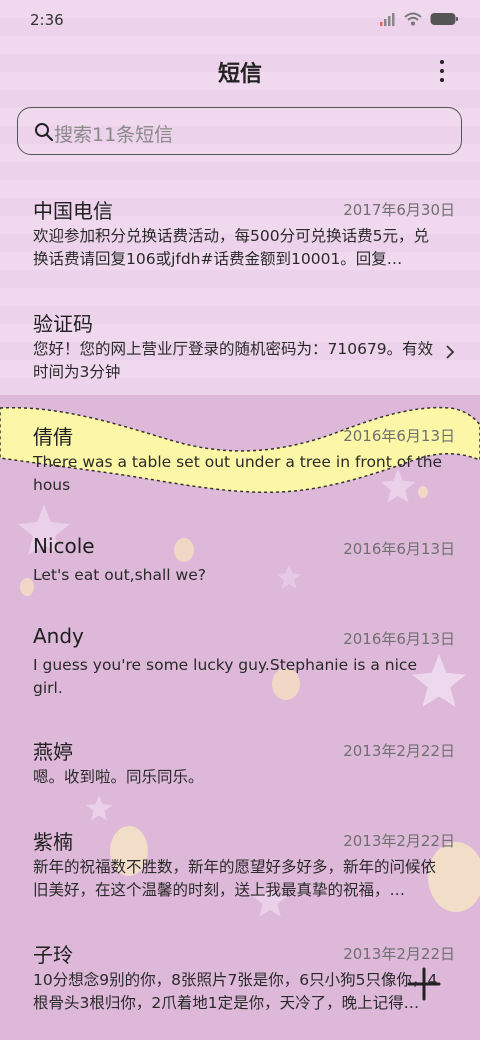 Image resolution: width=480 pixels, height=1040 pixels. What do you see at coordinates (239, 131) in the screenshot?
I see `search-input: 搜索11条短信` at bounding box center [239, 131].